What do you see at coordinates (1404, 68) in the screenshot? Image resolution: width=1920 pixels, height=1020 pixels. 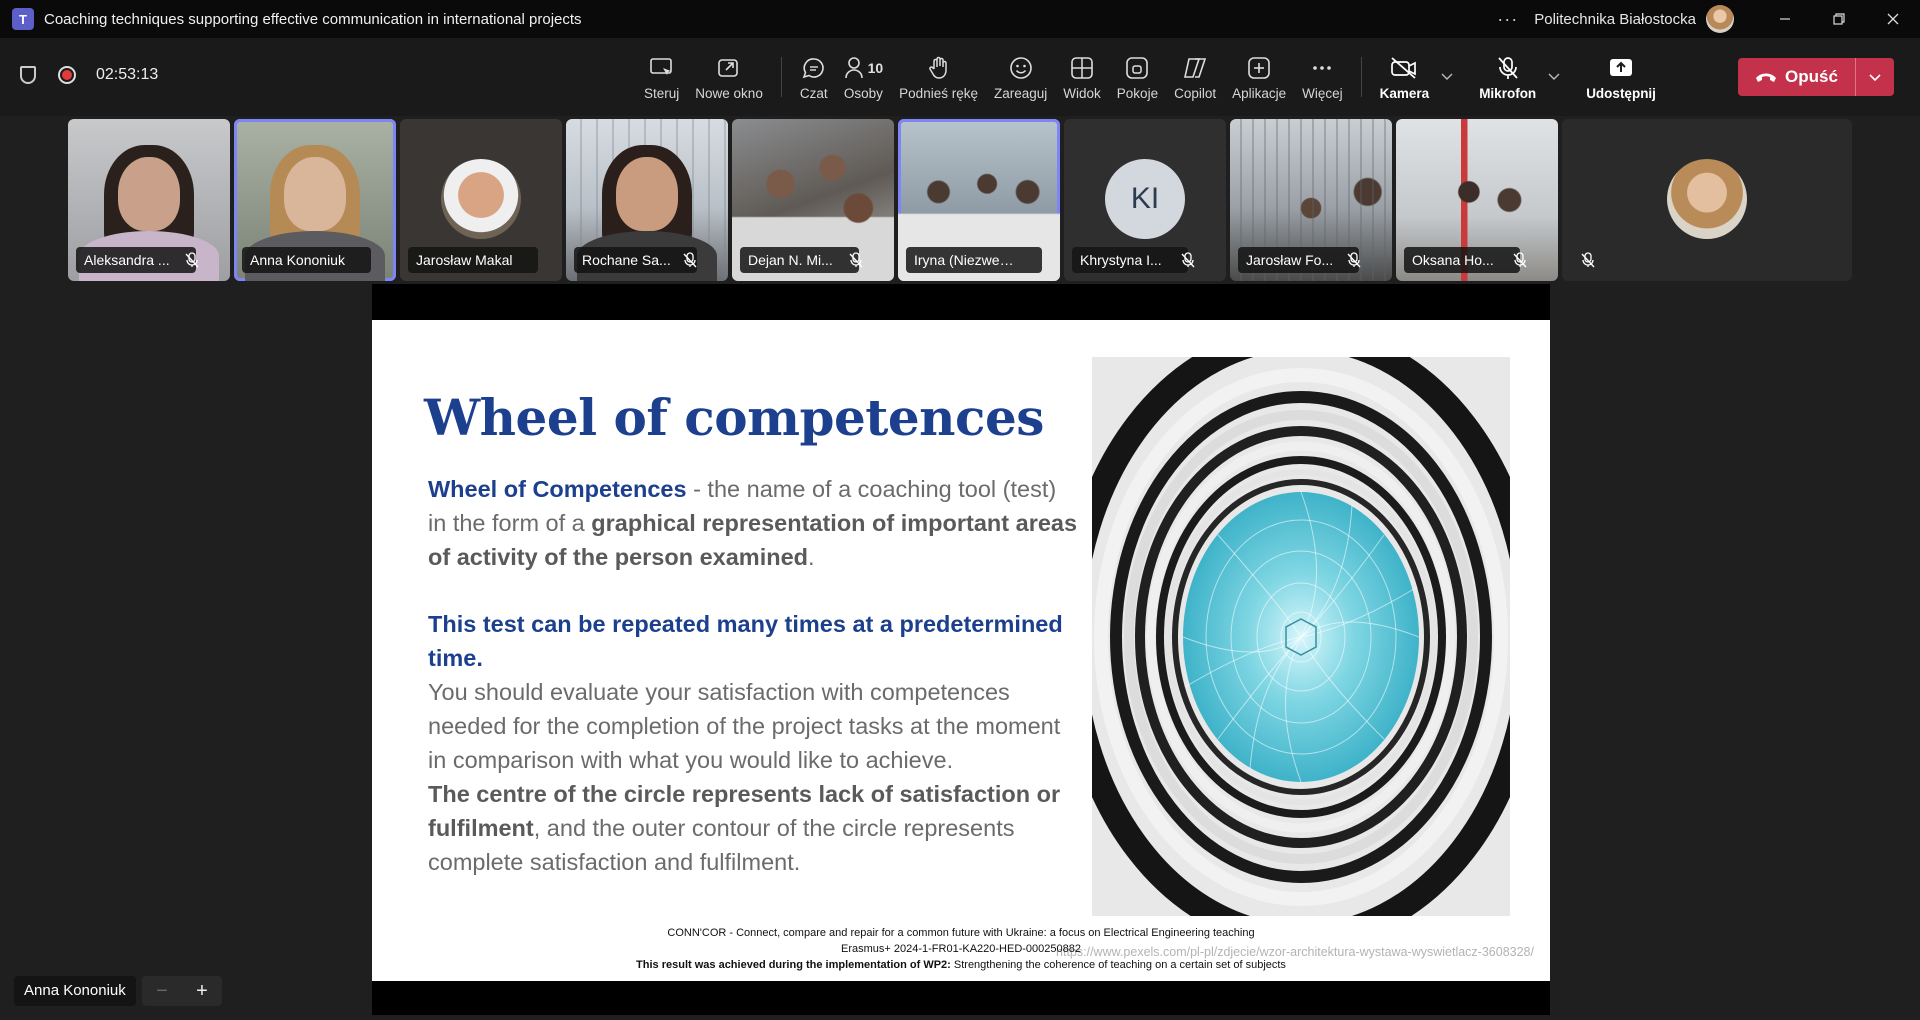 I see `camera-off-icon` at bounding box center [1404, 68].